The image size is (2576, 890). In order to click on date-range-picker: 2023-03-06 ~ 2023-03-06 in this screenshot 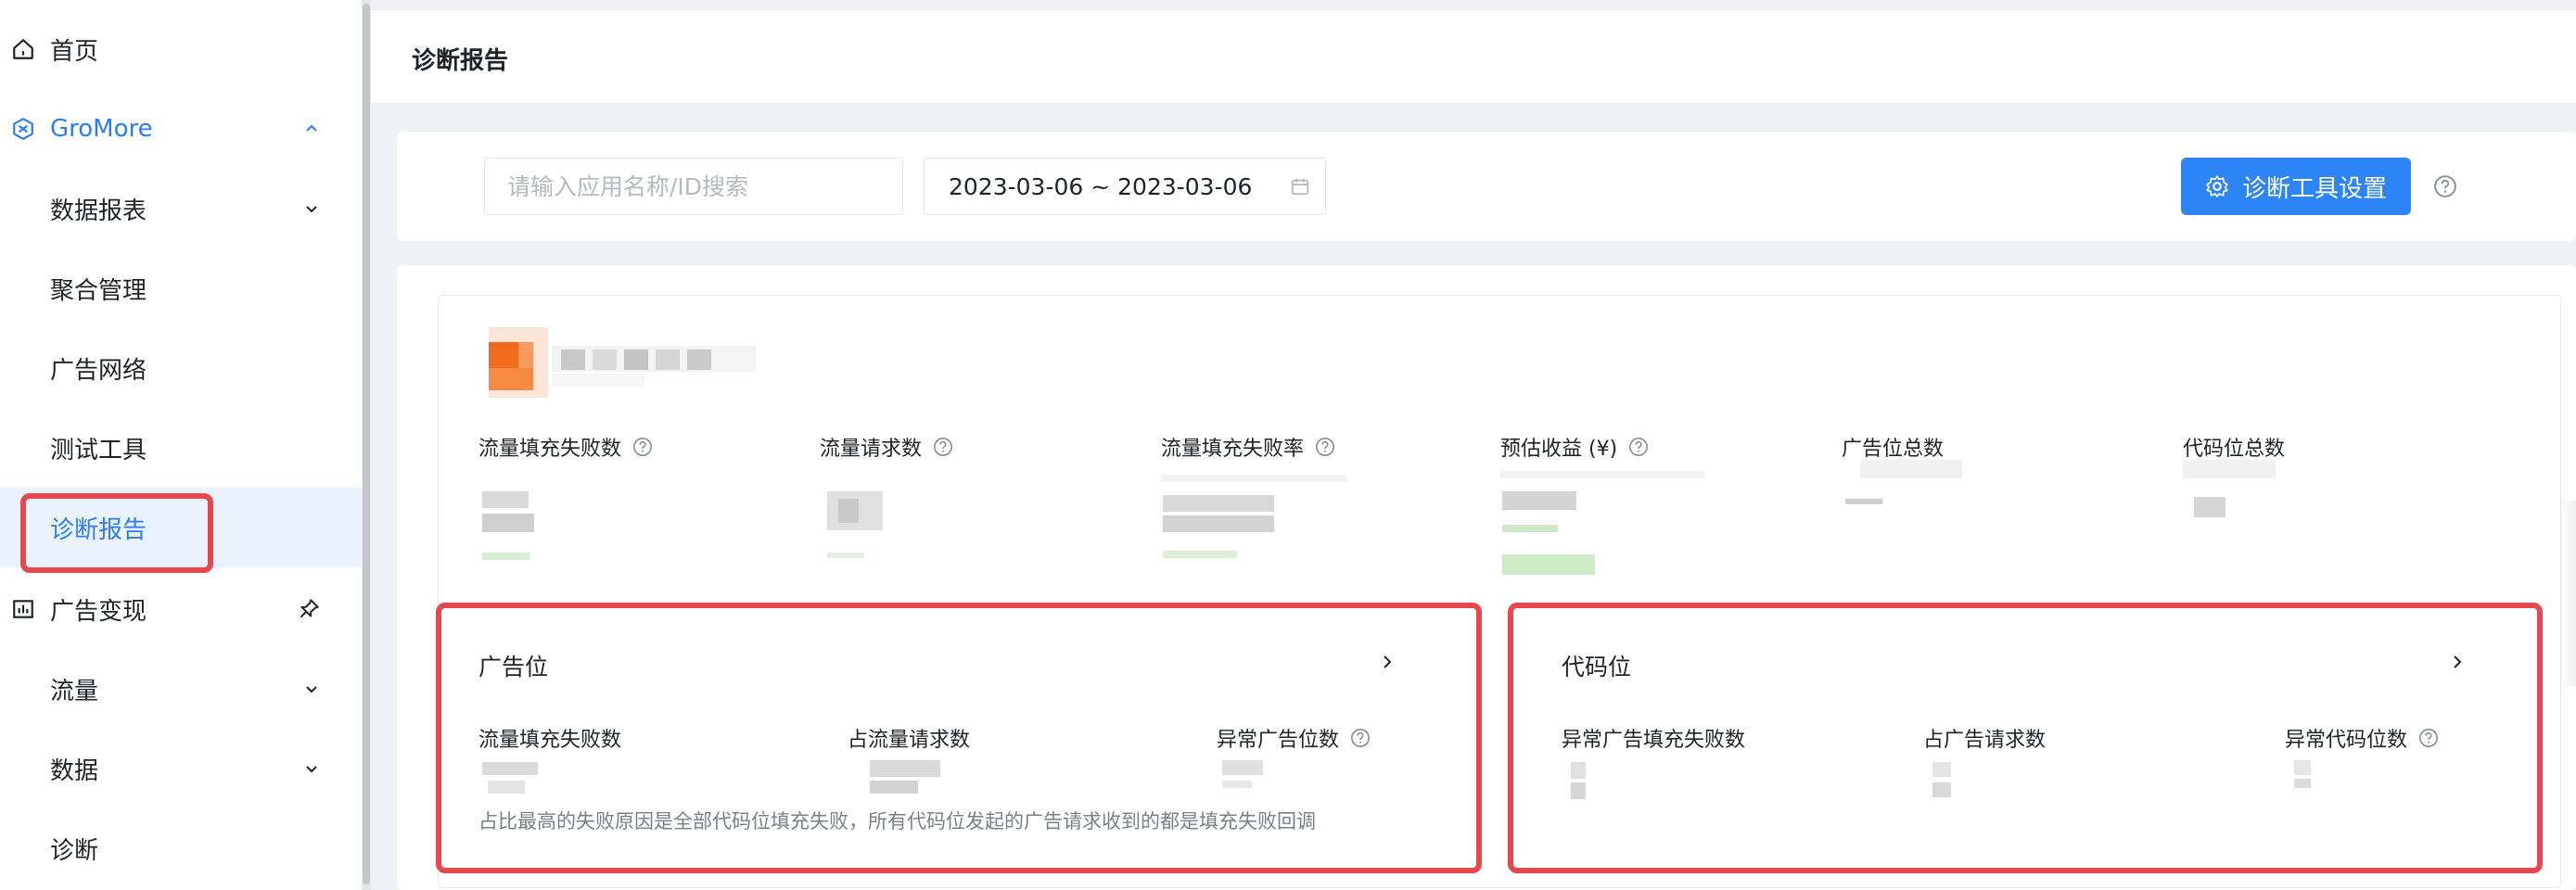, I will do `click(1125, 186)`.